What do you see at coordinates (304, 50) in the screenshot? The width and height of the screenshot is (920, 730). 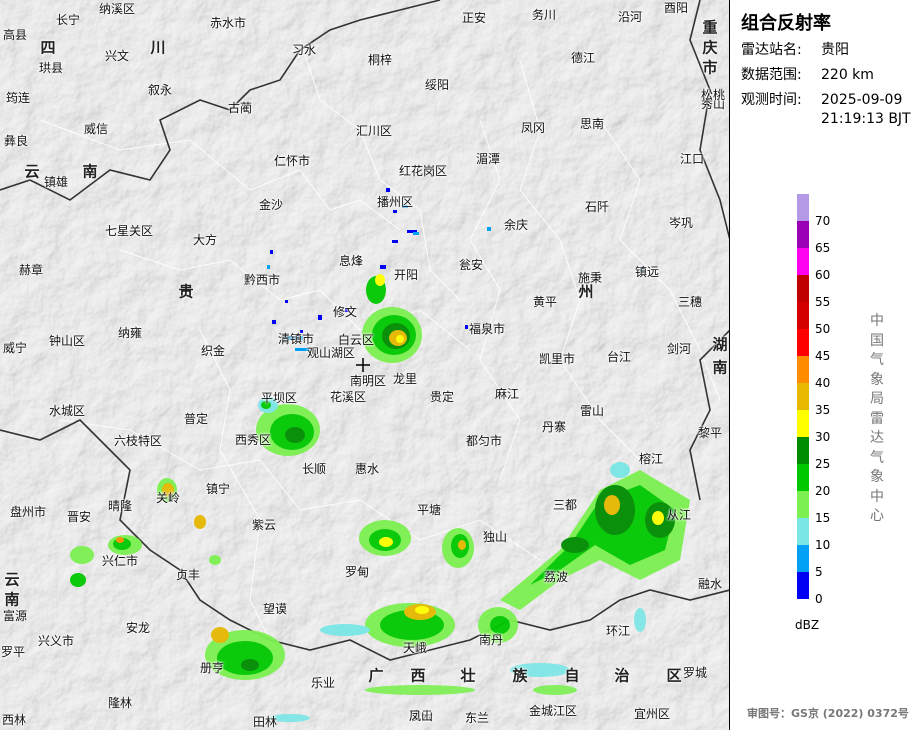 I see `city-label: 习水` at bounding box center [304, 50].